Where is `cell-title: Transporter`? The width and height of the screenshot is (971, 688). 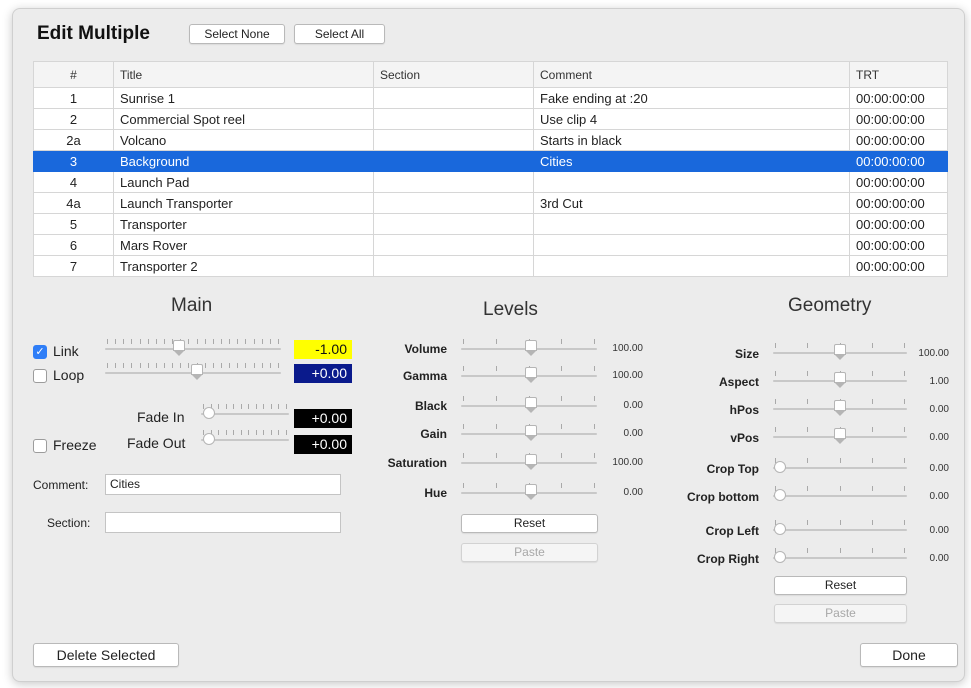 cell-title: Transporter is located at coordinates (243, 224).